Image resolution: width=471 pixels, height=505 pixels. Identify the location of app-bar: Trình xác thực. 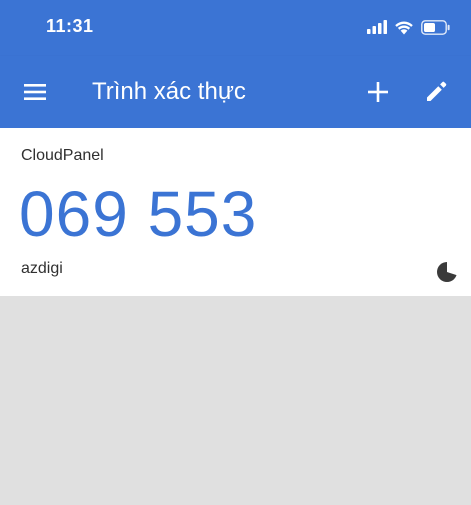
(235, 92).